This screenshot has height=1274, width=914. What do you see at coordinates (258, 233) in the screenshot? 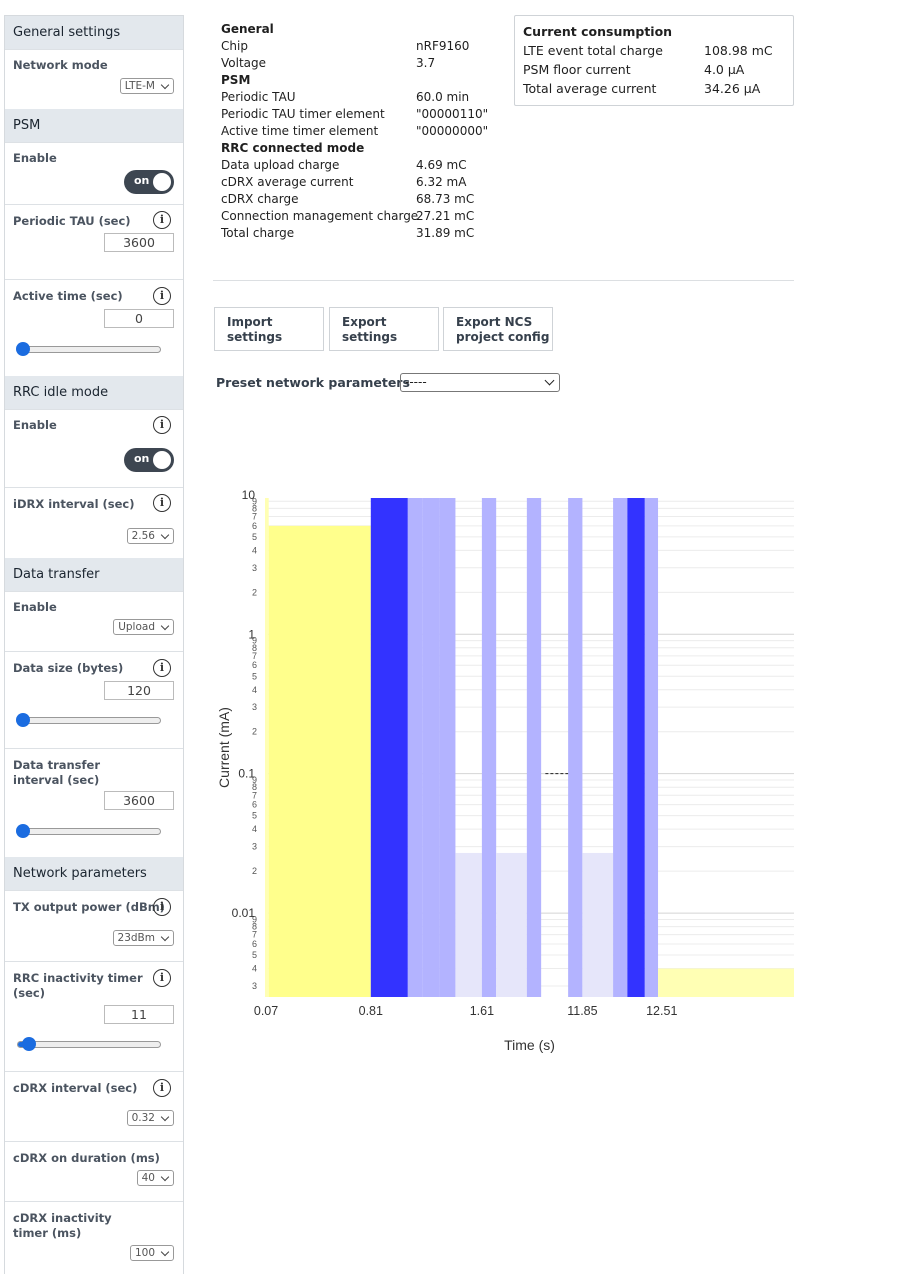
I see `summary-label: Total charge` at bounding box center [258, 233].